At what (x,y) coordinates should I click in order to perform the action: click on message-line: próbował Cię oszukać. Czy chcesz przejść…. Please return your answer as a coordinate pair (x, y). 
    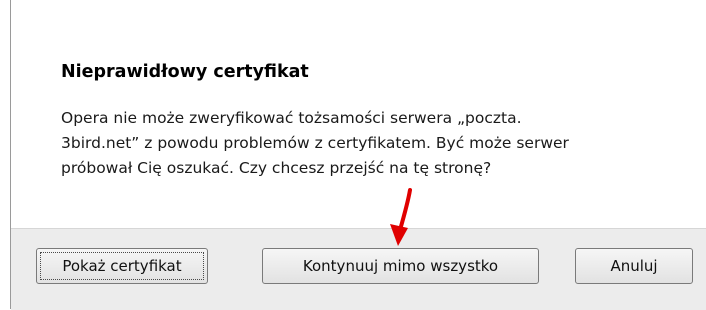
    Looking at the image, I should click on (276, 168).